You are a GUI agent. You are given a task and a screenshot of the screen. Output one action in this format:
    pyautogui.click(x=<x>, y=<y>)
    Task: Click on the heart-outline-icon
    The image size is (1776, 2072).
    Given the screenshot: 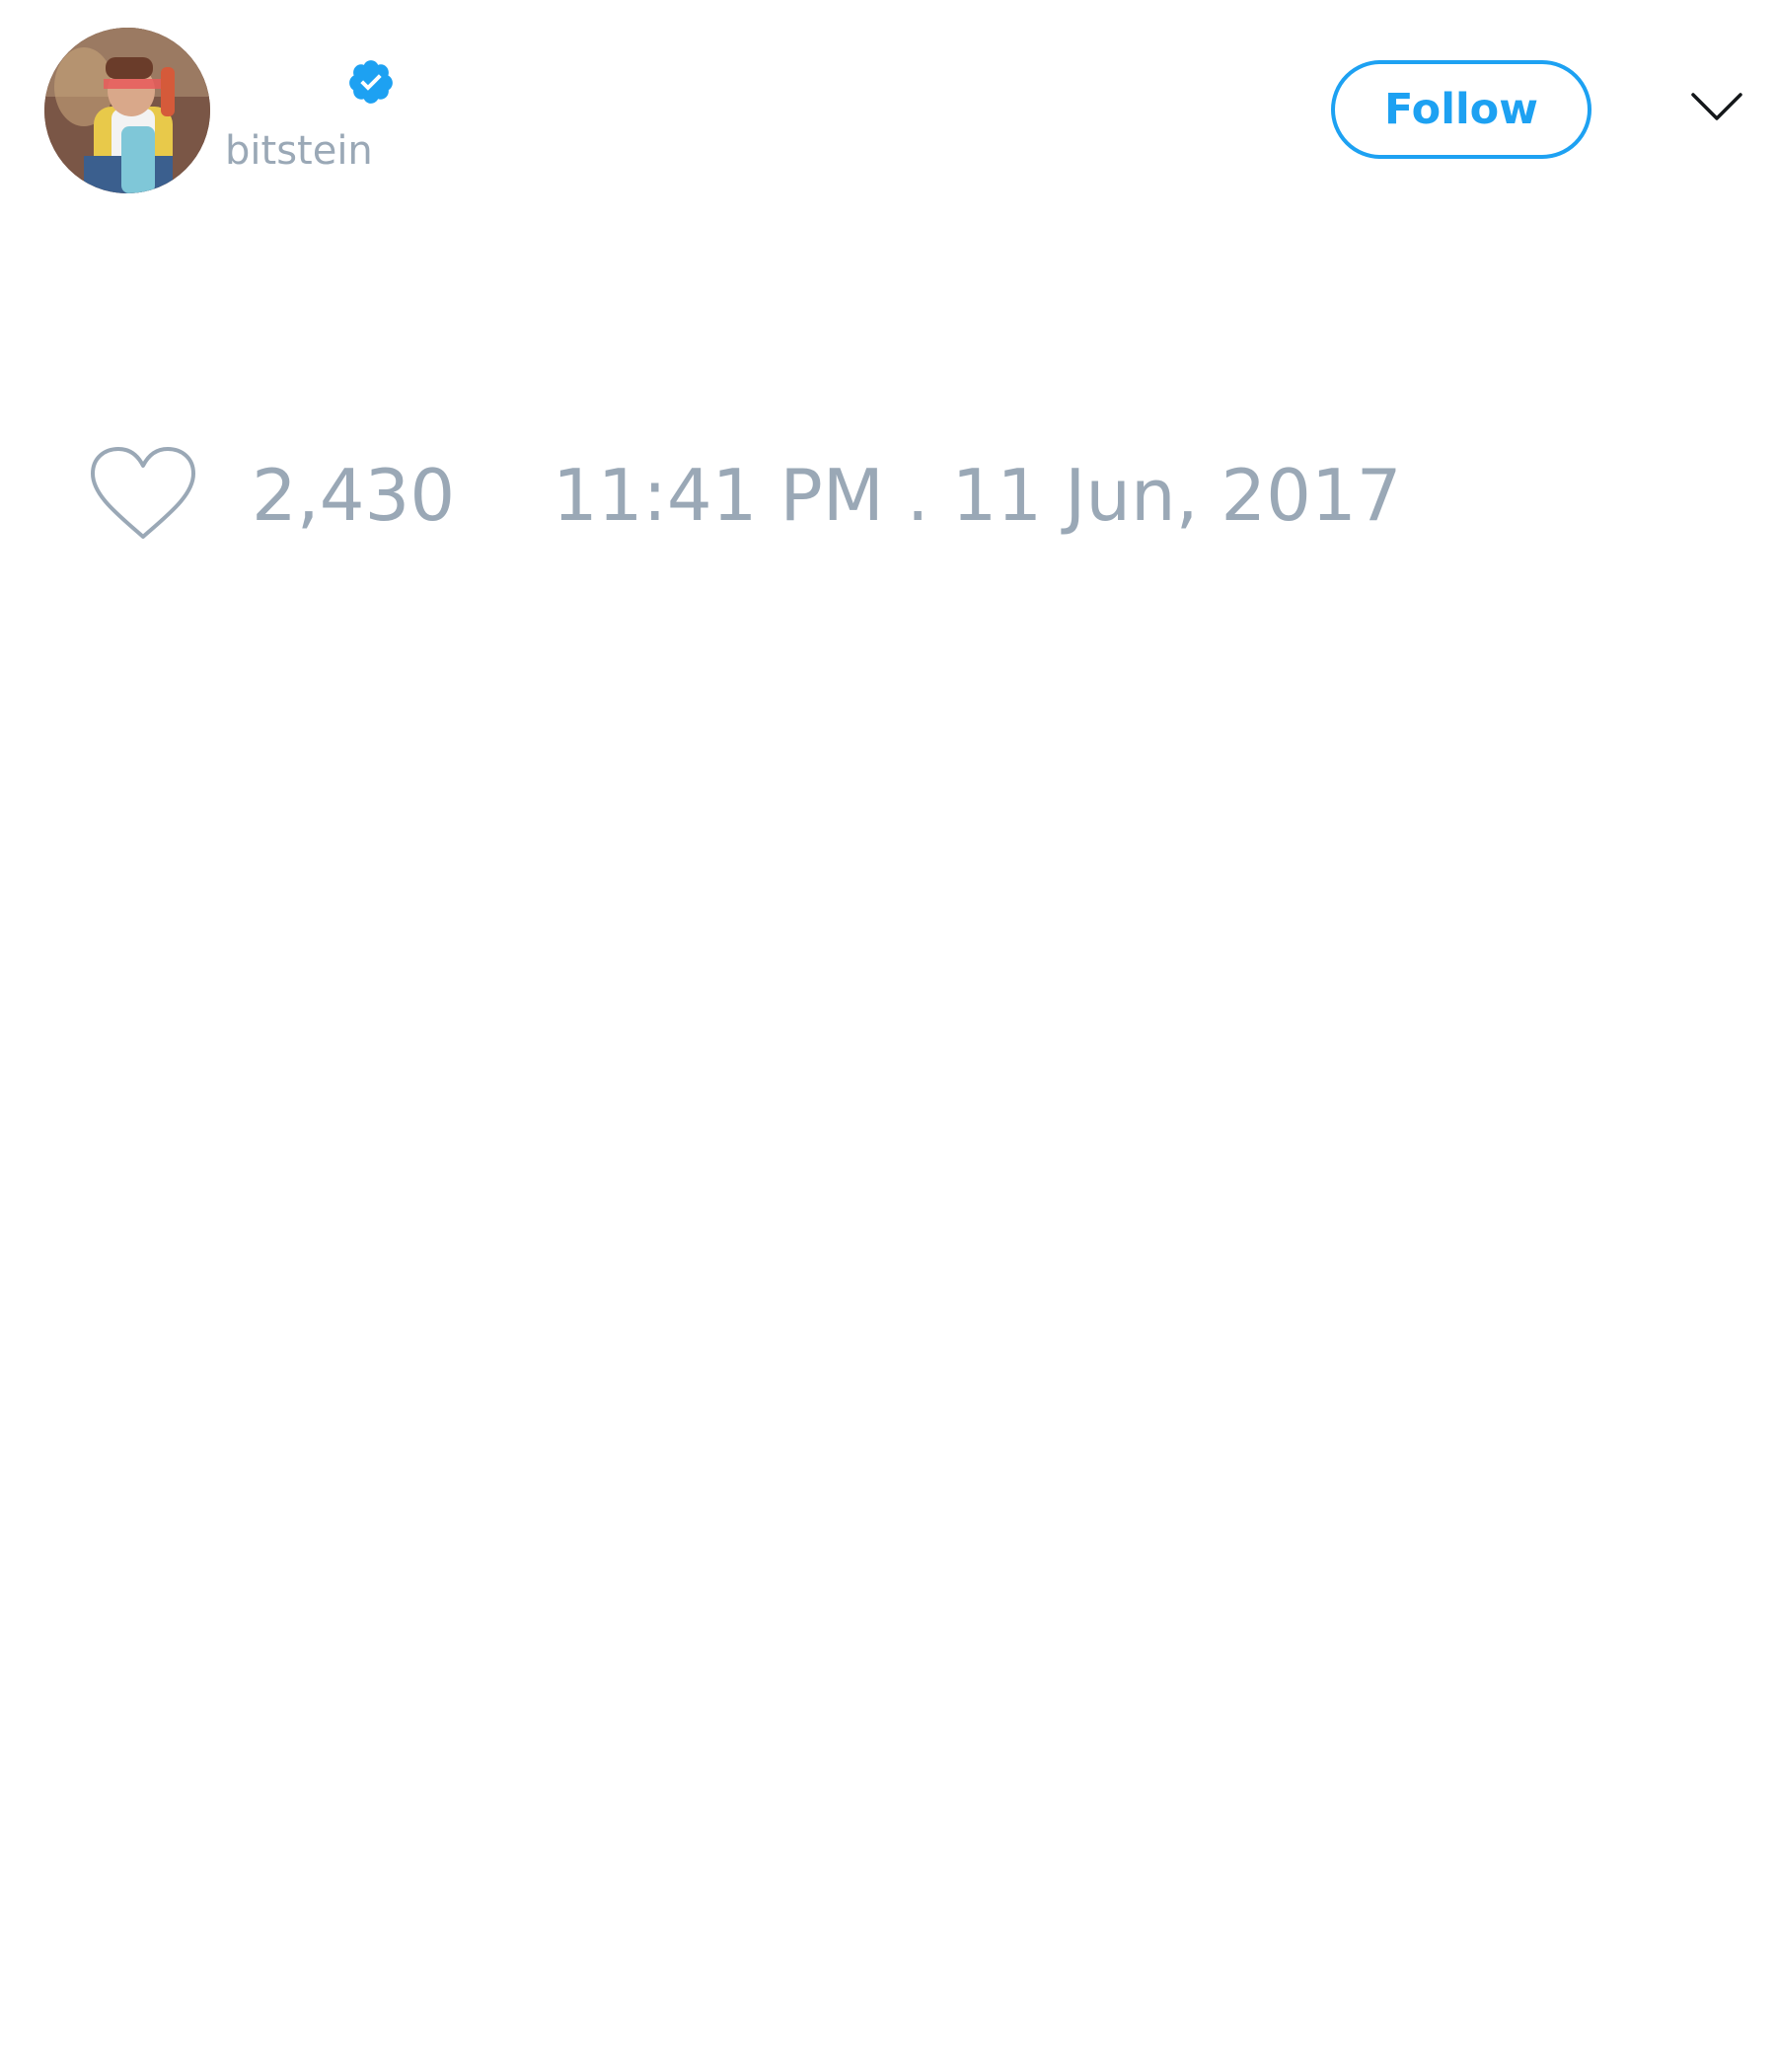 What is the action you would take?
    pyautogui.click(x=143, y=493)
    